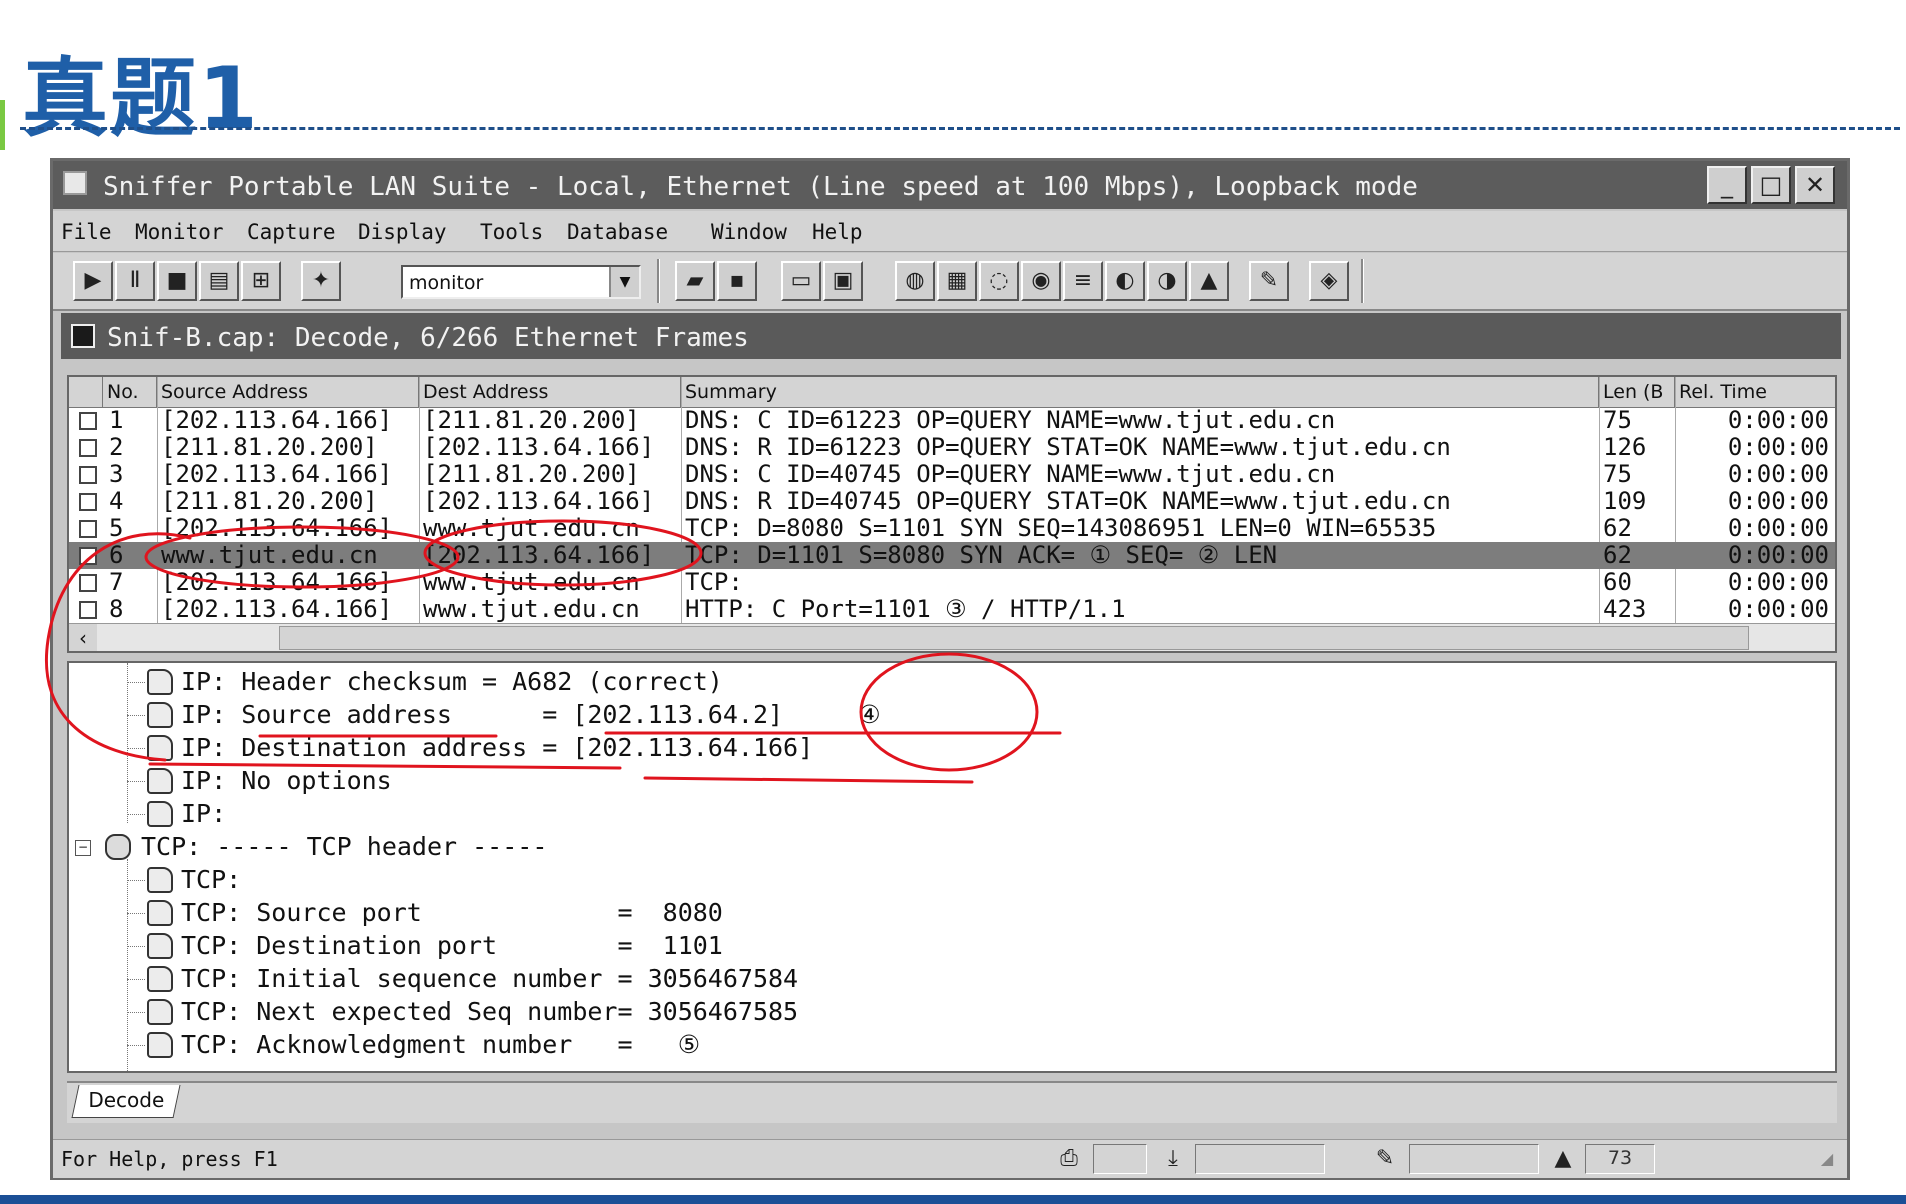 The height and width of the screenshot is (1204, 1906). I want to click on open-file-icon: ▰, so click(695, 281).